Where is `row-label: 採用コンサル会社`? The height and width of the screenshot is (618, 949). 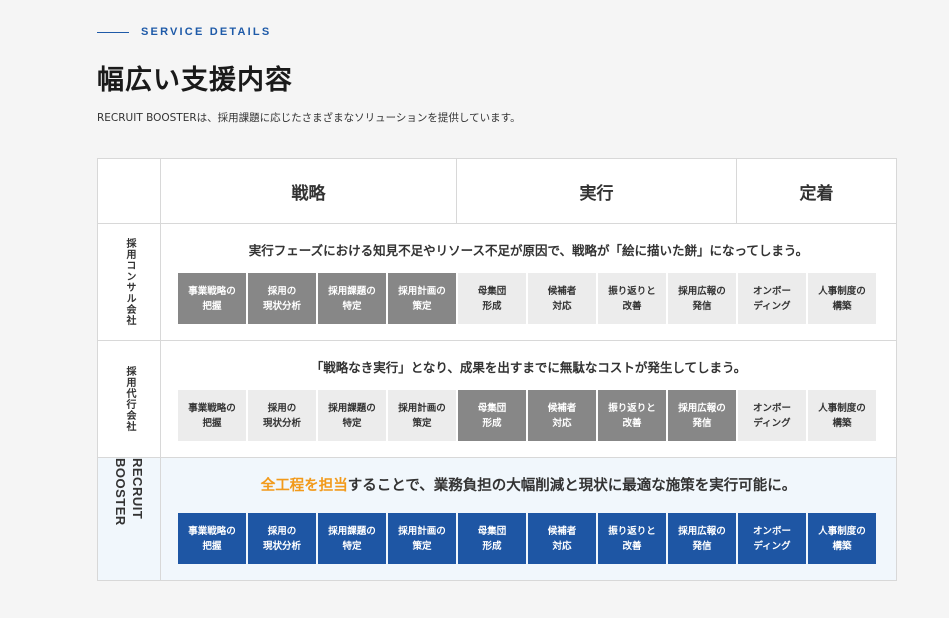
row-label: 採用コンサル会社 is located at coordinates (129, 282).